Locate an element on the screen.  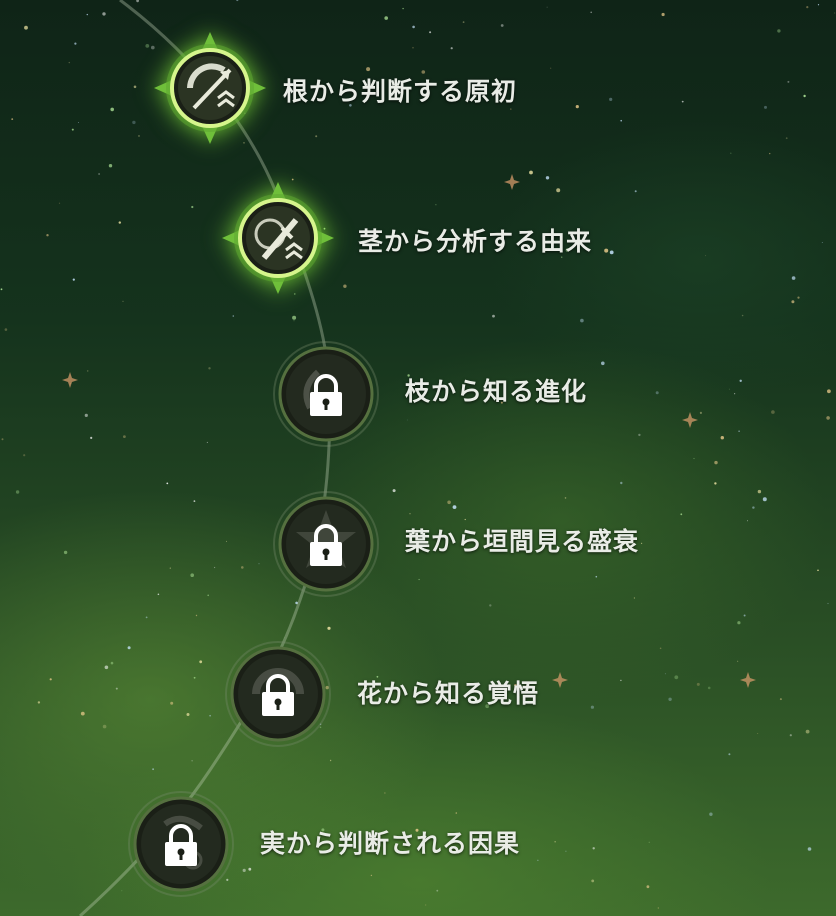
arrow-chevron-icon is located at coordinates (211, 86).